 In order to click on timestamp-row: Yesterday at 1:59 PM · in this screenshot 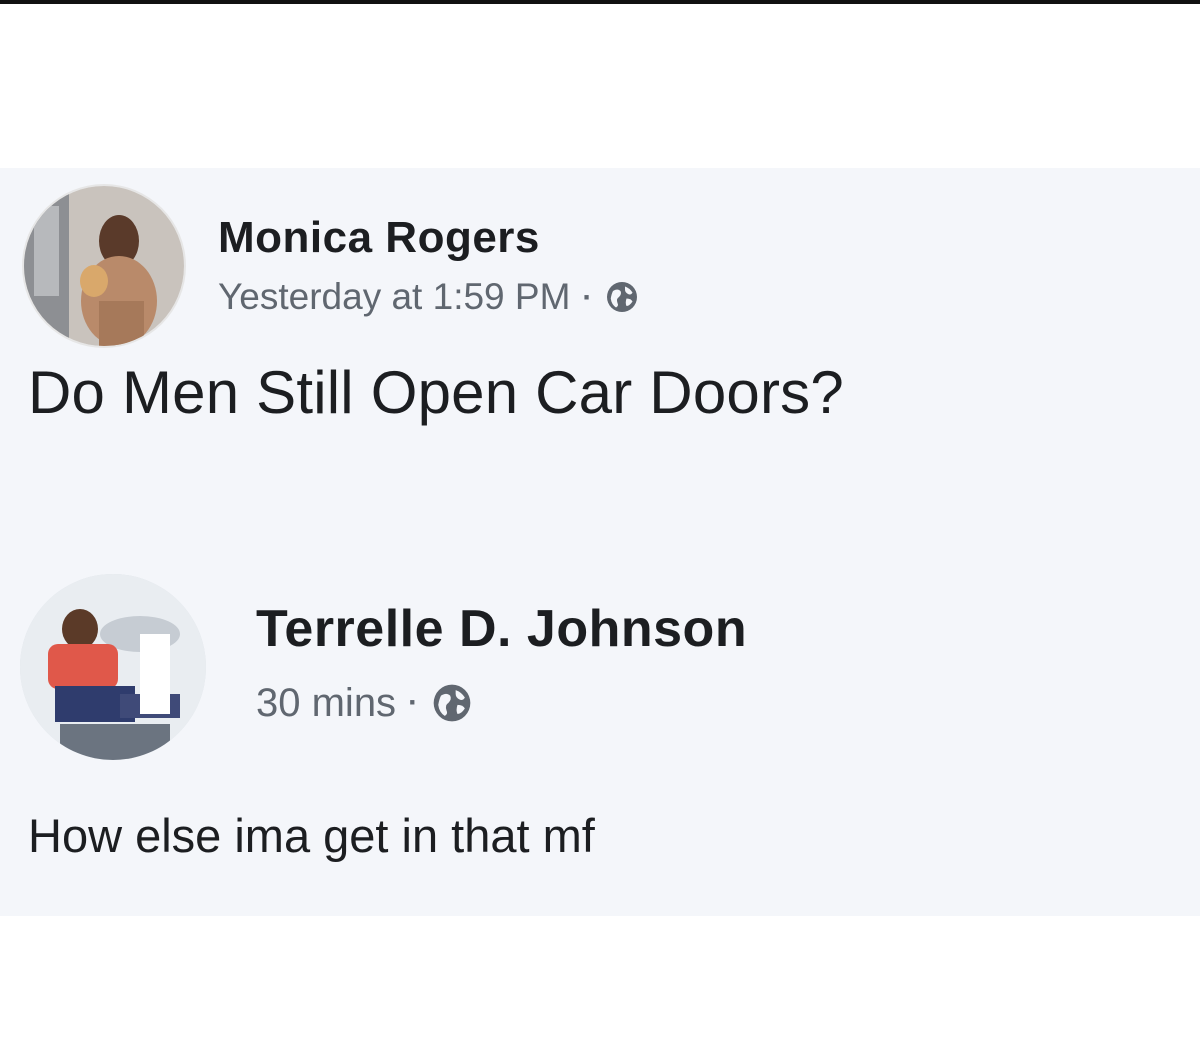, I will do `click(429, 297)`.